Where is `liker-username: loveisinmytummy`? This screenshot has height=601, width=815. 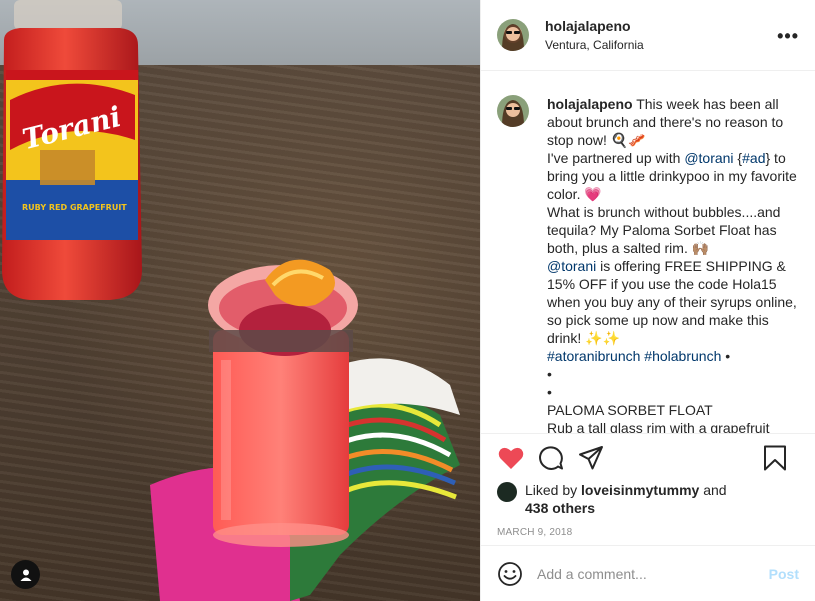
liker-username: loveisinmytummy is located at coordinates (640, 490).